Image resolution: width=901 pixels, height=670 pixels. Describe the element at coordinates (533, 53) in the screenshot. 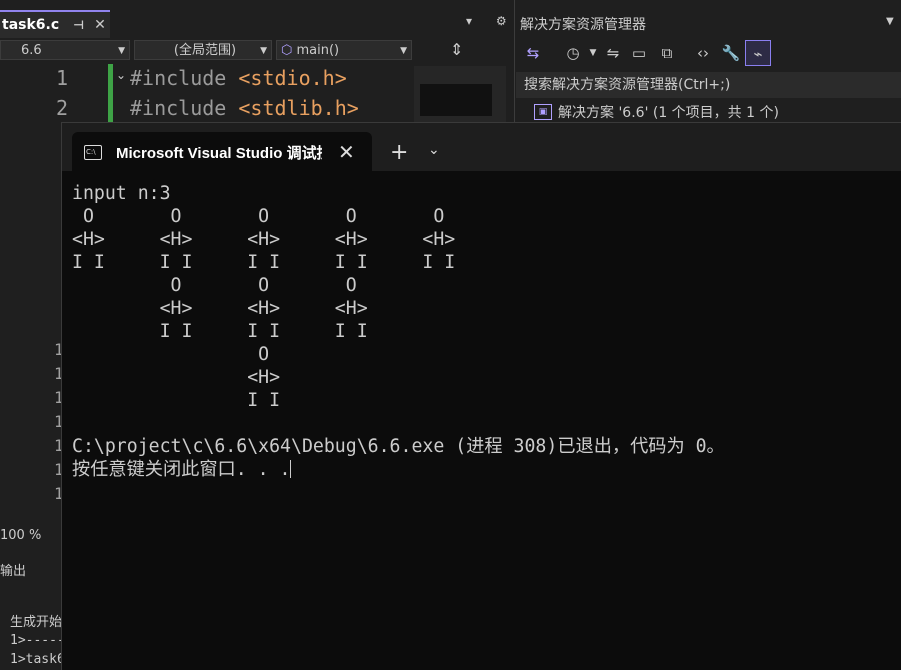

I see `vs-icon: ⇆` at that location.